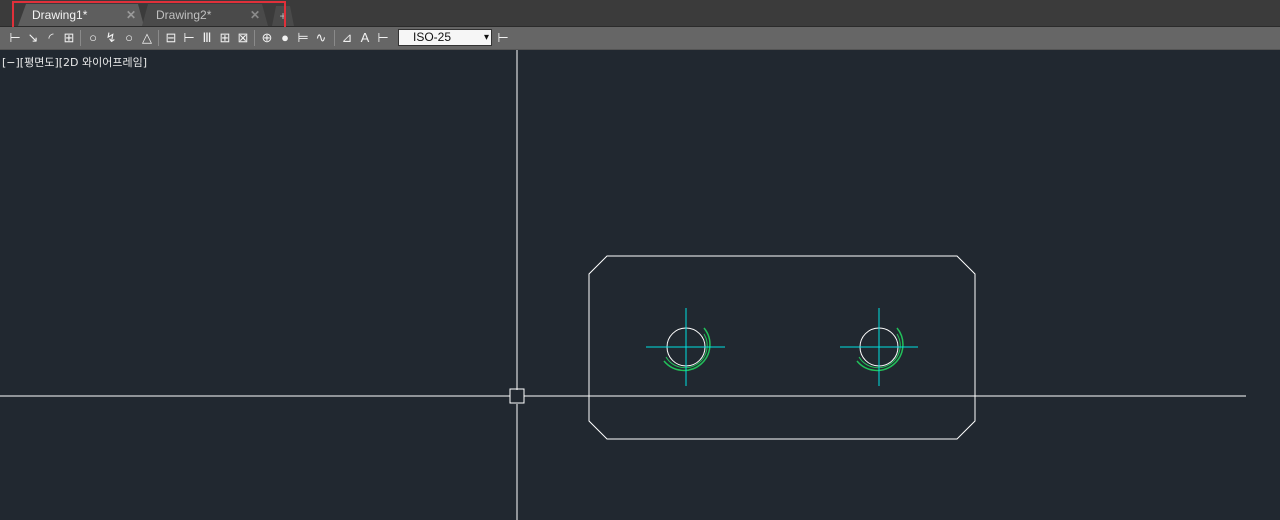  I want to click on hole-left, so click(685, 347).